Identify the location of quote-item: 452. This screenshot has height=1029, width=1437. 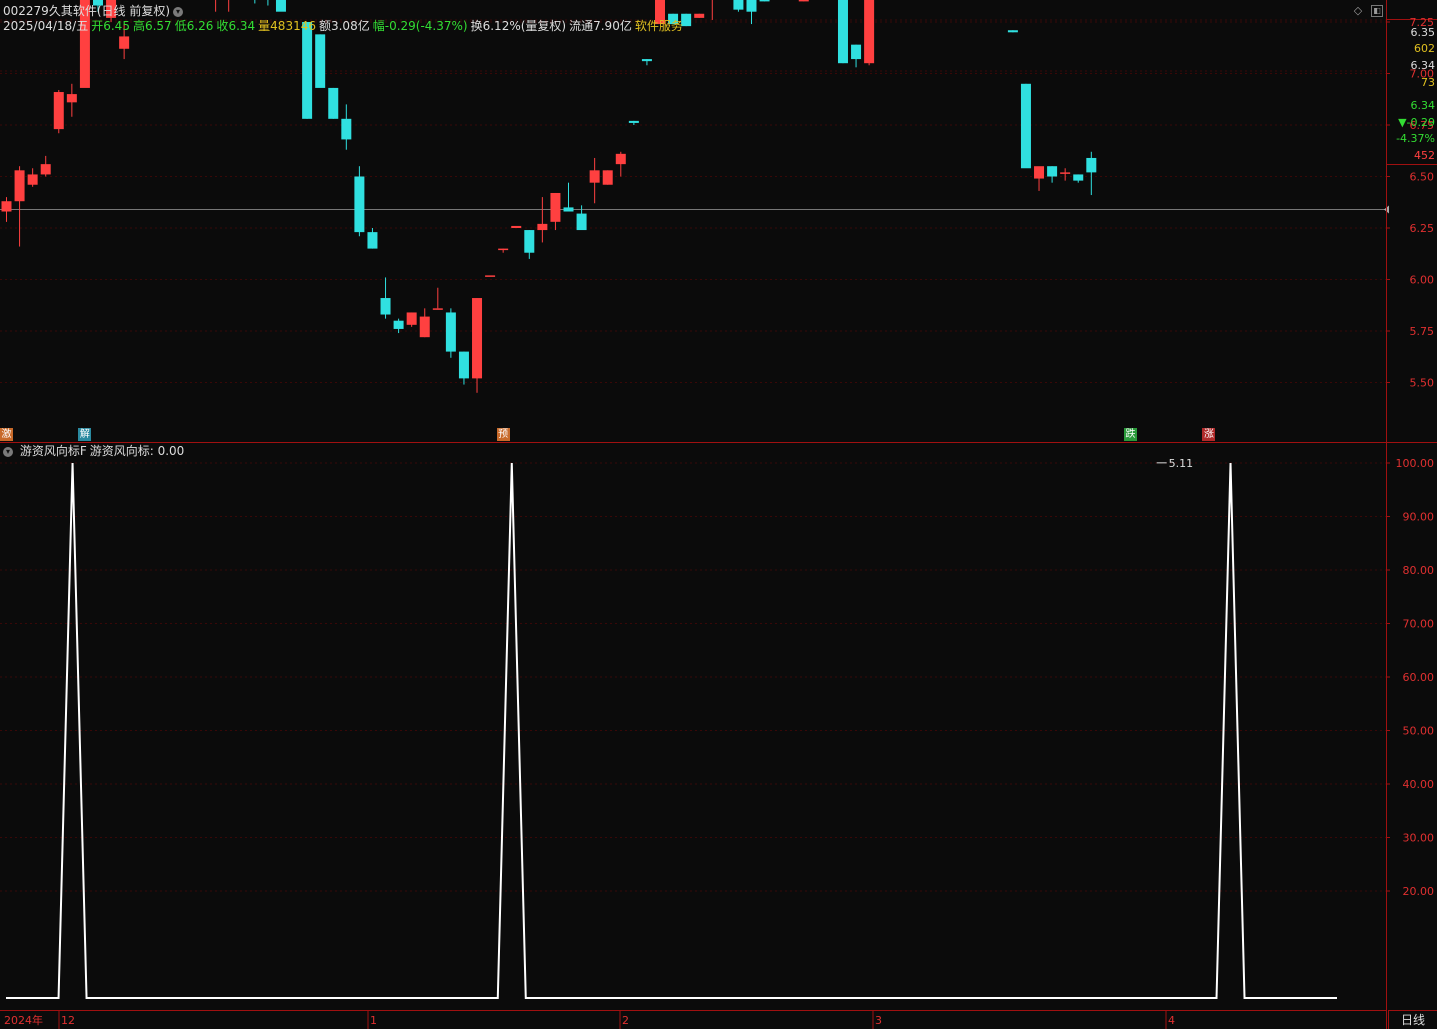
(1424, 155).